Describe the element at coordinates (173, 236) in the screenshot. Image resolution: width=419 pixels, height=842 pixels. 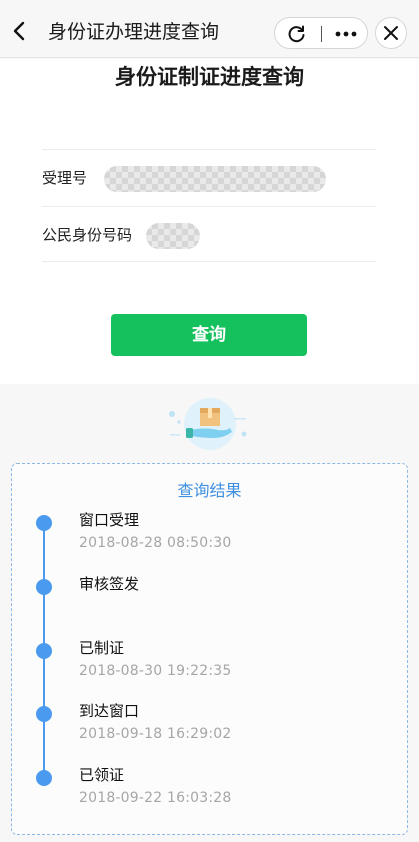
I see `id-number-value-masked` at that location.